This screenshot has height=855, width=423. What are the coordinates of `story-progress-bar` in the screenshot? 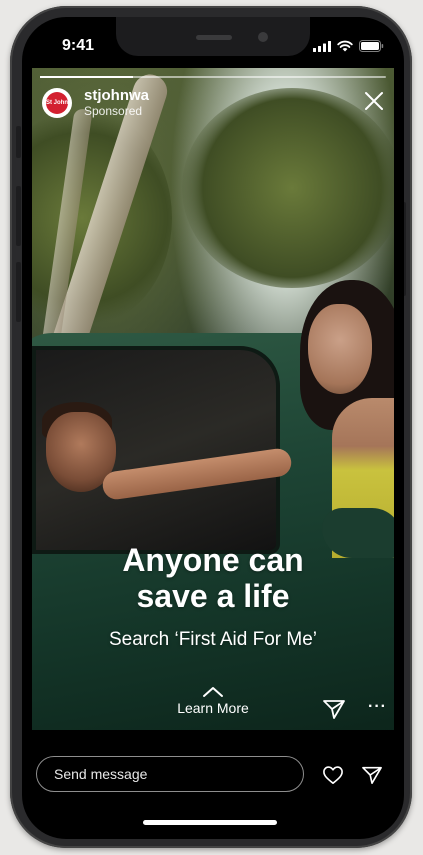 It's located at (213, 77).